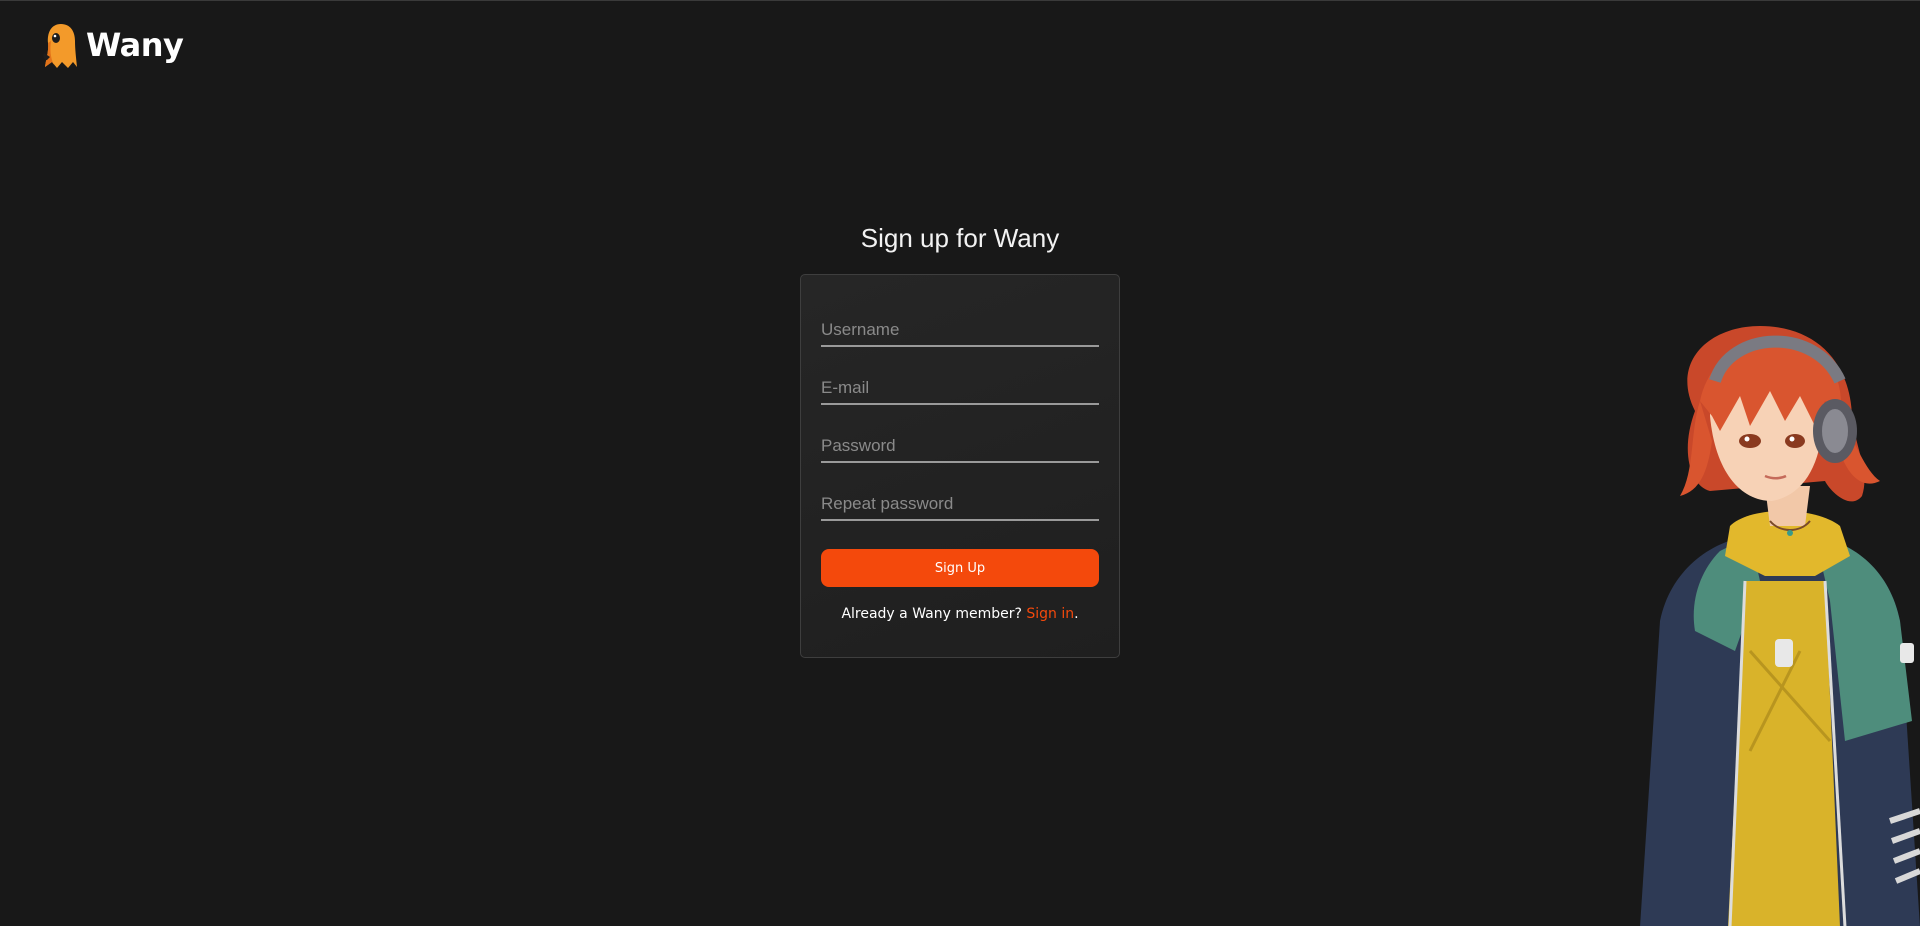 The height and width of the screenshot is (926, 1920). Describe the element at coordinates (1076, 614) in the screenshot. I see `signin-suffix: .` at that location.